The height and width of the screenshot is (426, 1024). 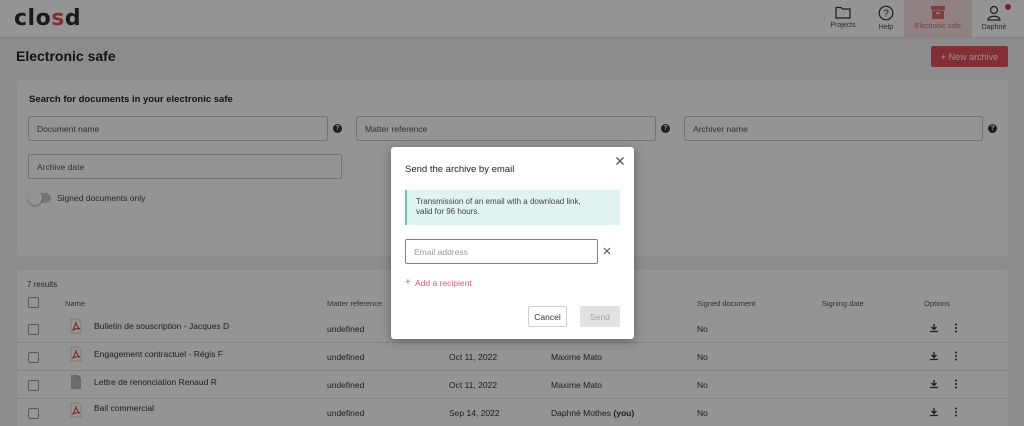 I want to click on email-address-input, so click(x=501, y=251).